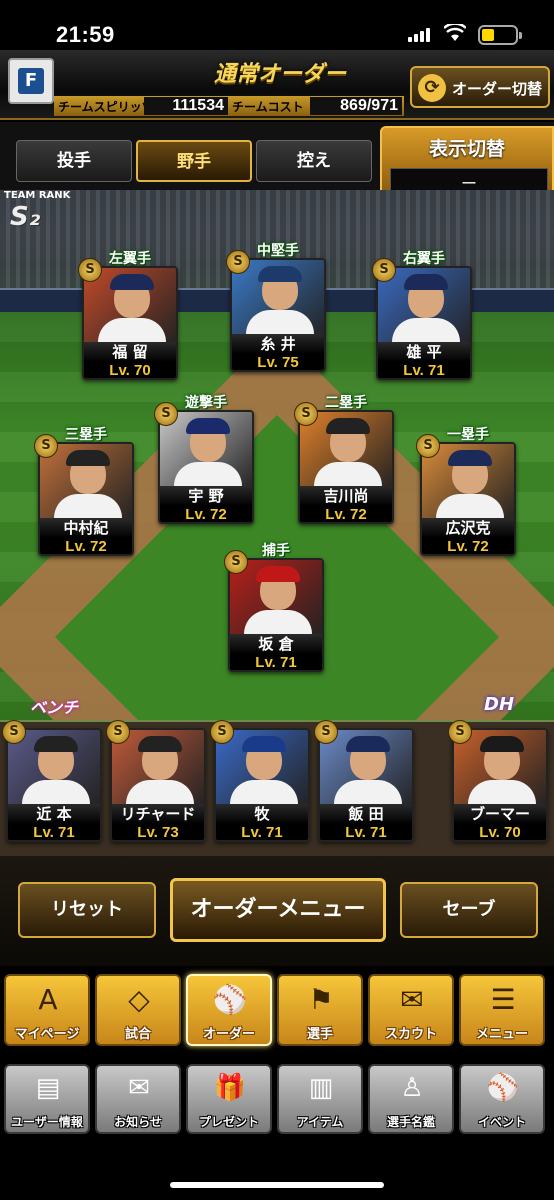 This screenshot has height=1200, width=554. What do you see at coordinates (314, 161) in the screenshot?
I see `tab-reserve: 控え` at bounding box center [314, 161].